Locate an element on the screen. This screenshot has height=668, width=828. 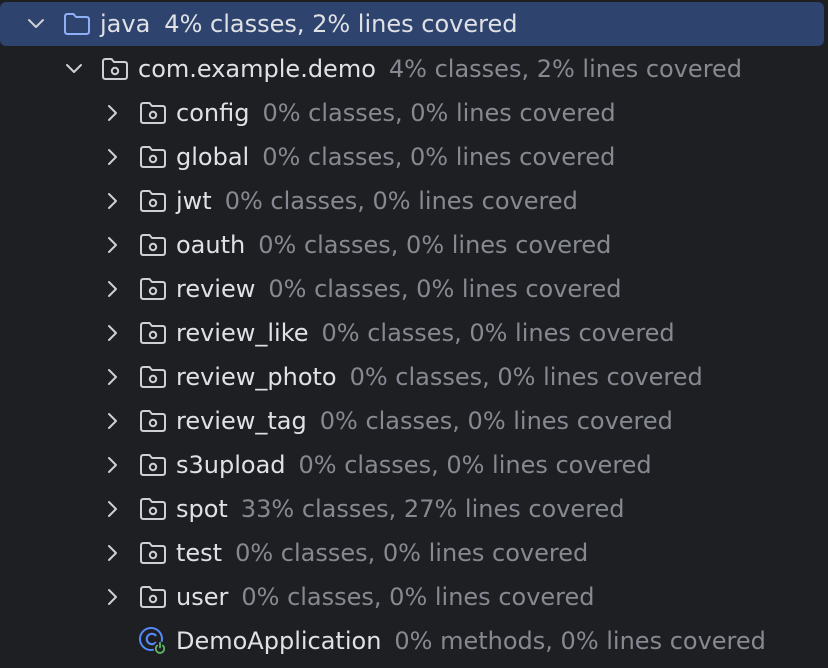
tree-row-s3upload: s3upload 0% classes, 0% lines covered is located at coordinates (414, 465).